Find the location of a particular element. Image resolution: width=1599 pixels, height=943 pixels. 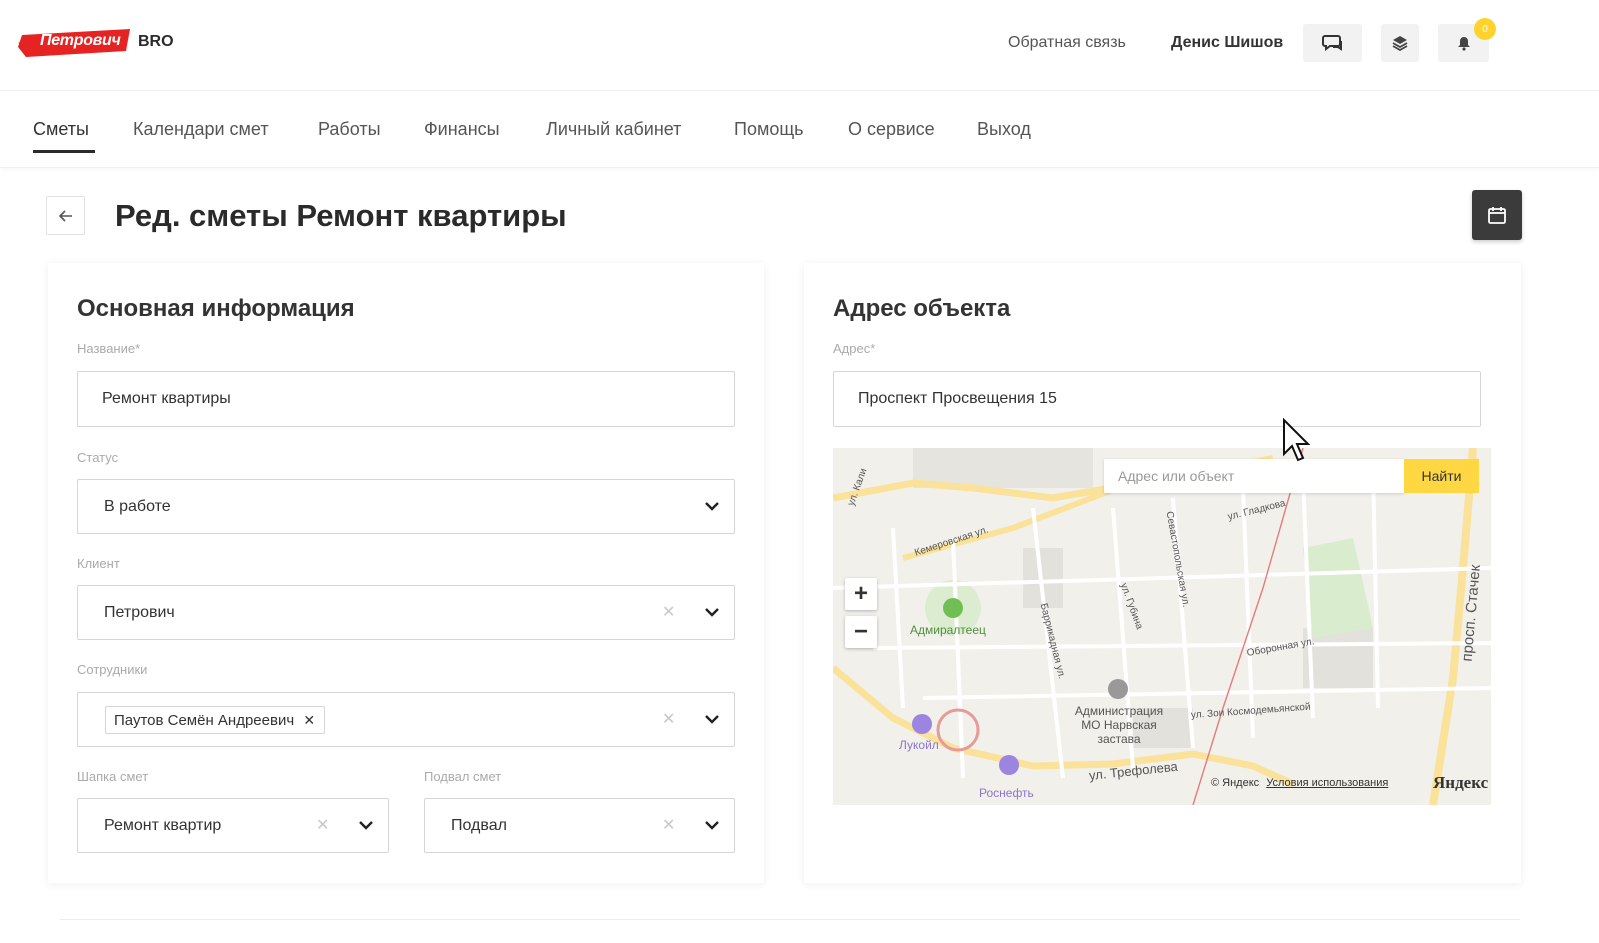

nav-item-estimates: Сметы is located at coordinates (61, 129).